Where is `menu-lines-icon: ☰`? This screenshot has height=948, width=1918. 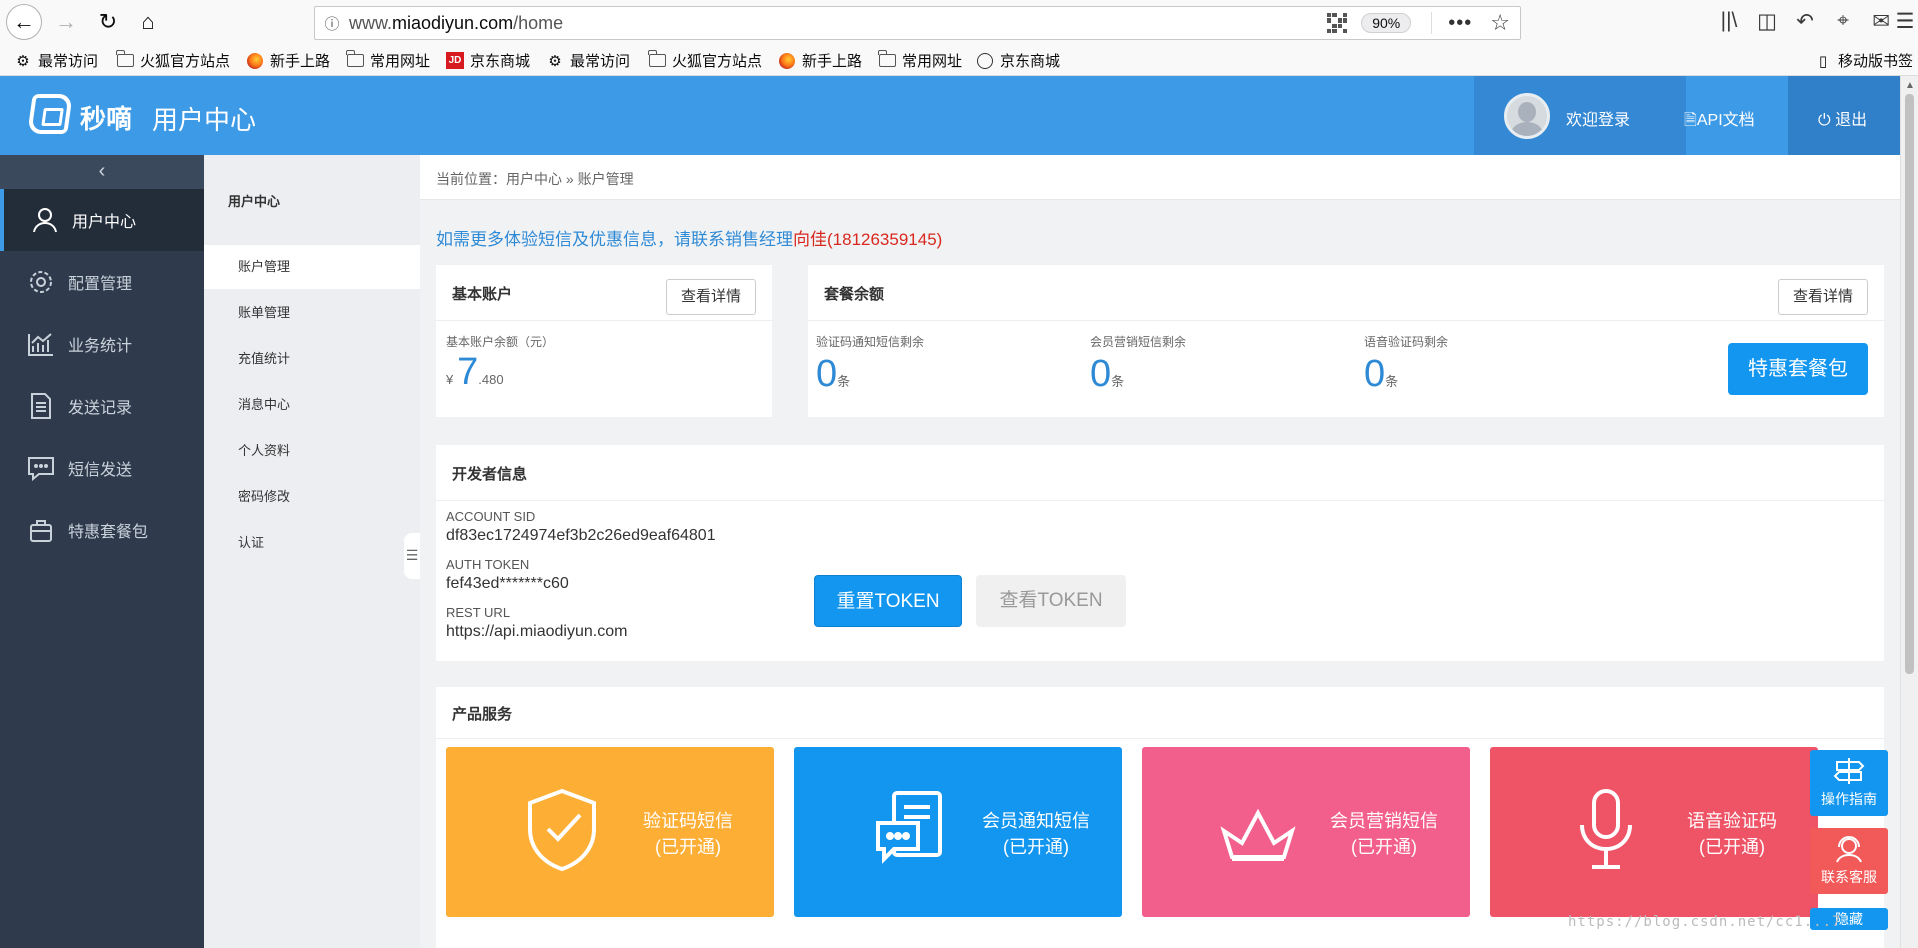 menu-lines-icon: ☰ is located at coordinates (412, 555).